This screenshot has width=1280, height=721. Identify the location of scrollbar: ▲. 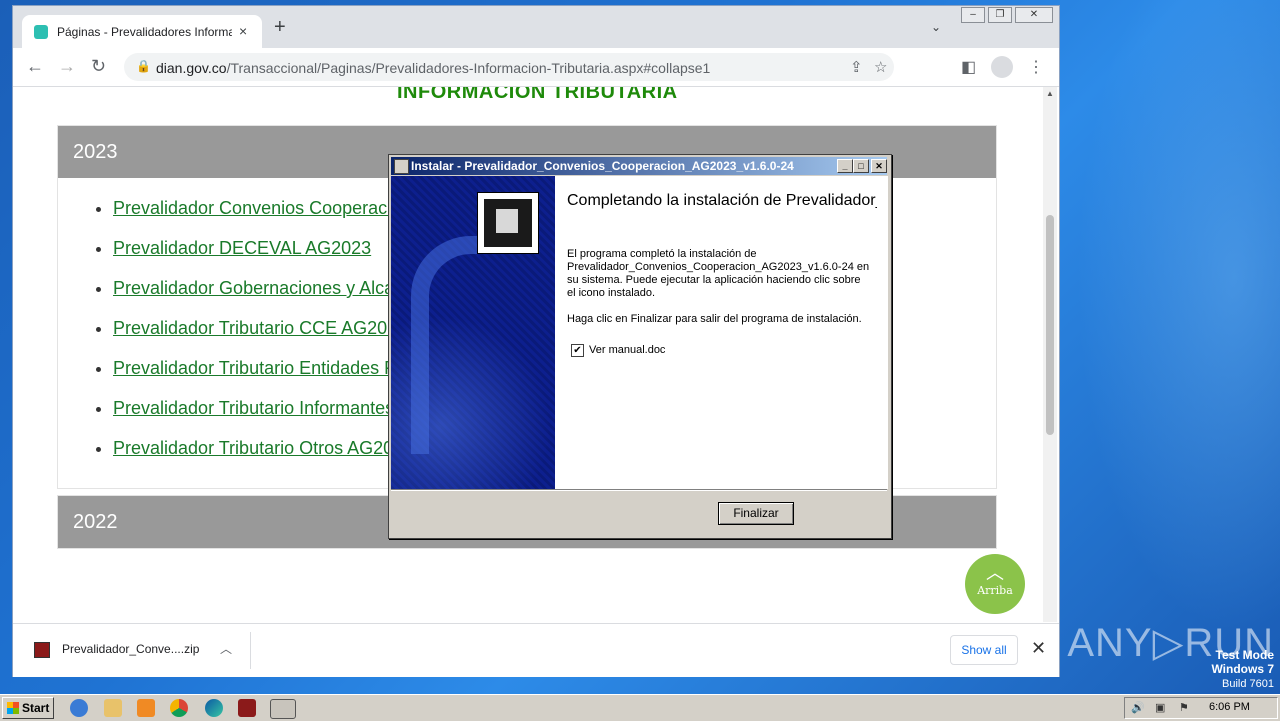
(1050, 354).